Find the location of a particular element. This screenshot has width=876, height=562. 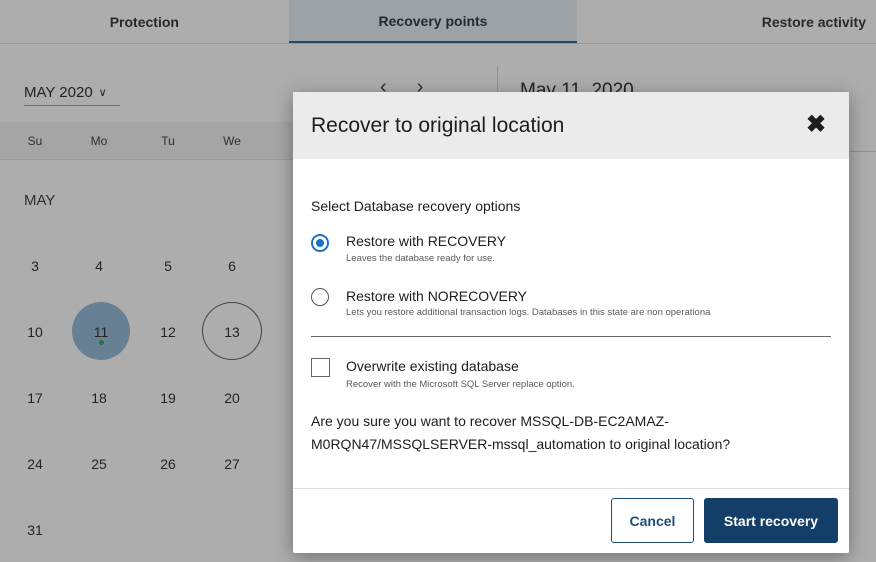

overwrite-database-checkbox is located at coordinates (320, 367).